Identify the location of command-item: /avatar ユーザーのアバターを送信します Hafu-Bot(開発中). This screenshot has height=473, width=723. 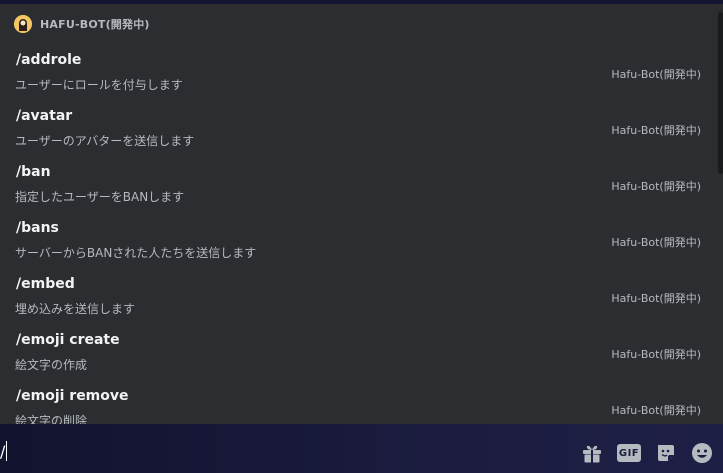
(357, 128).